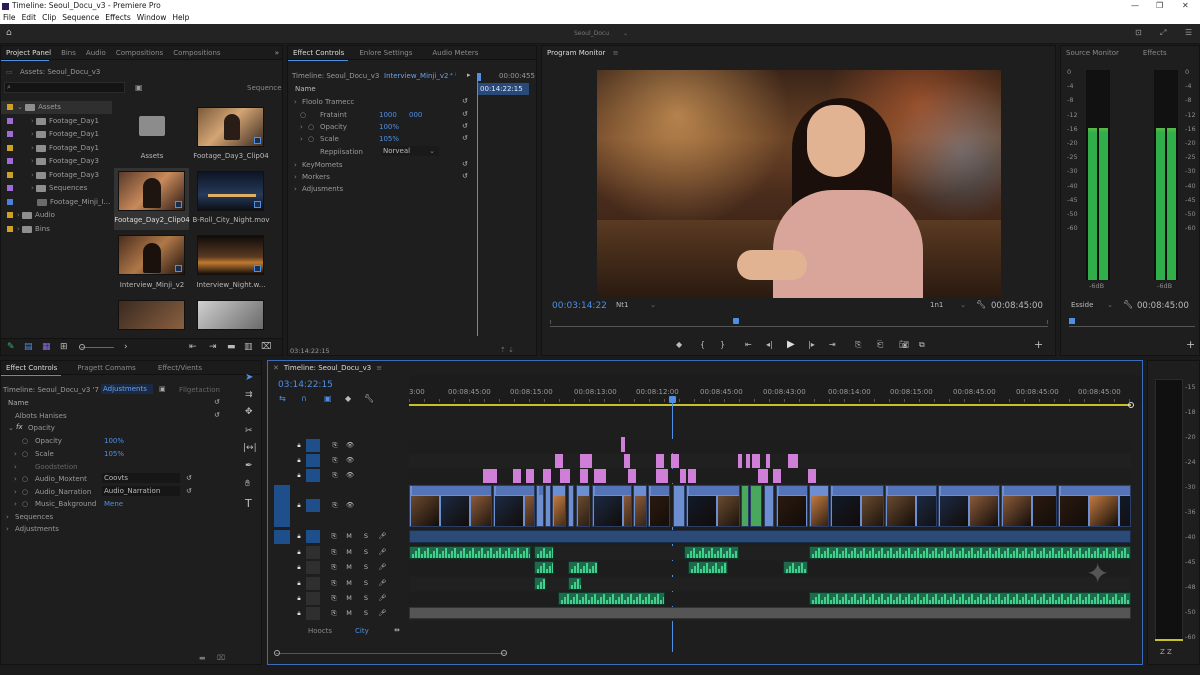 This screenshot has height=675, width=1200. Describe the element at coordinates (769, 344) in the screenshot. I see `step-back-icon: ◂|` at that location.